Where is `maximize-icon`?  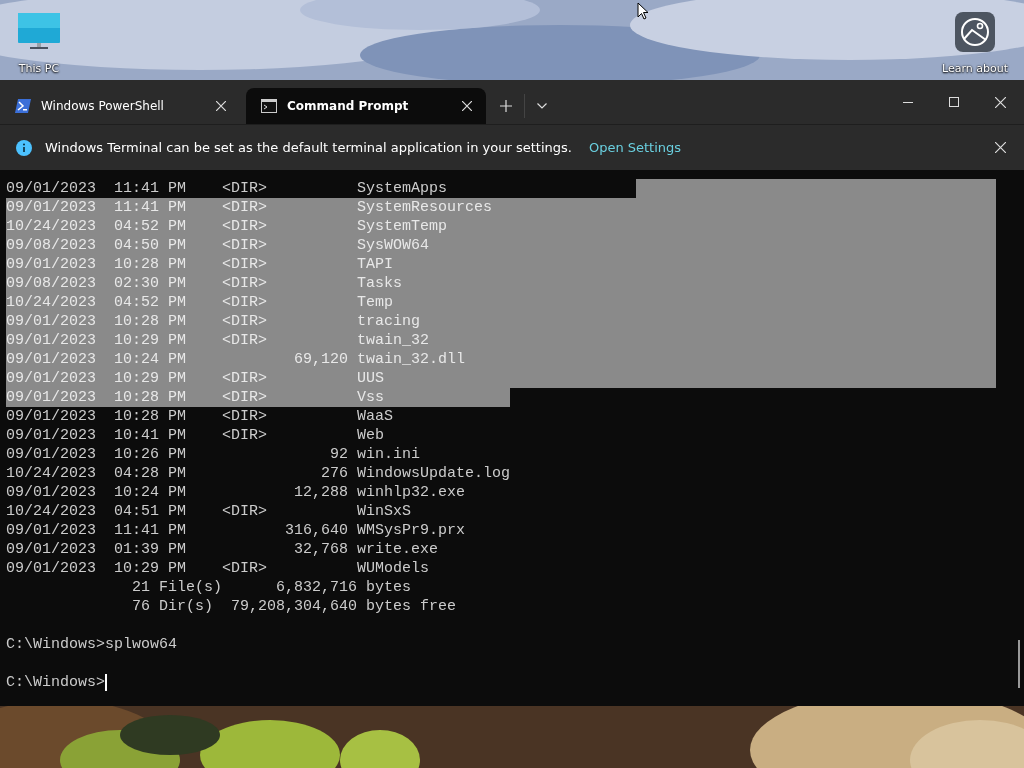 maximize-icon is located at coordinates (954, 102).